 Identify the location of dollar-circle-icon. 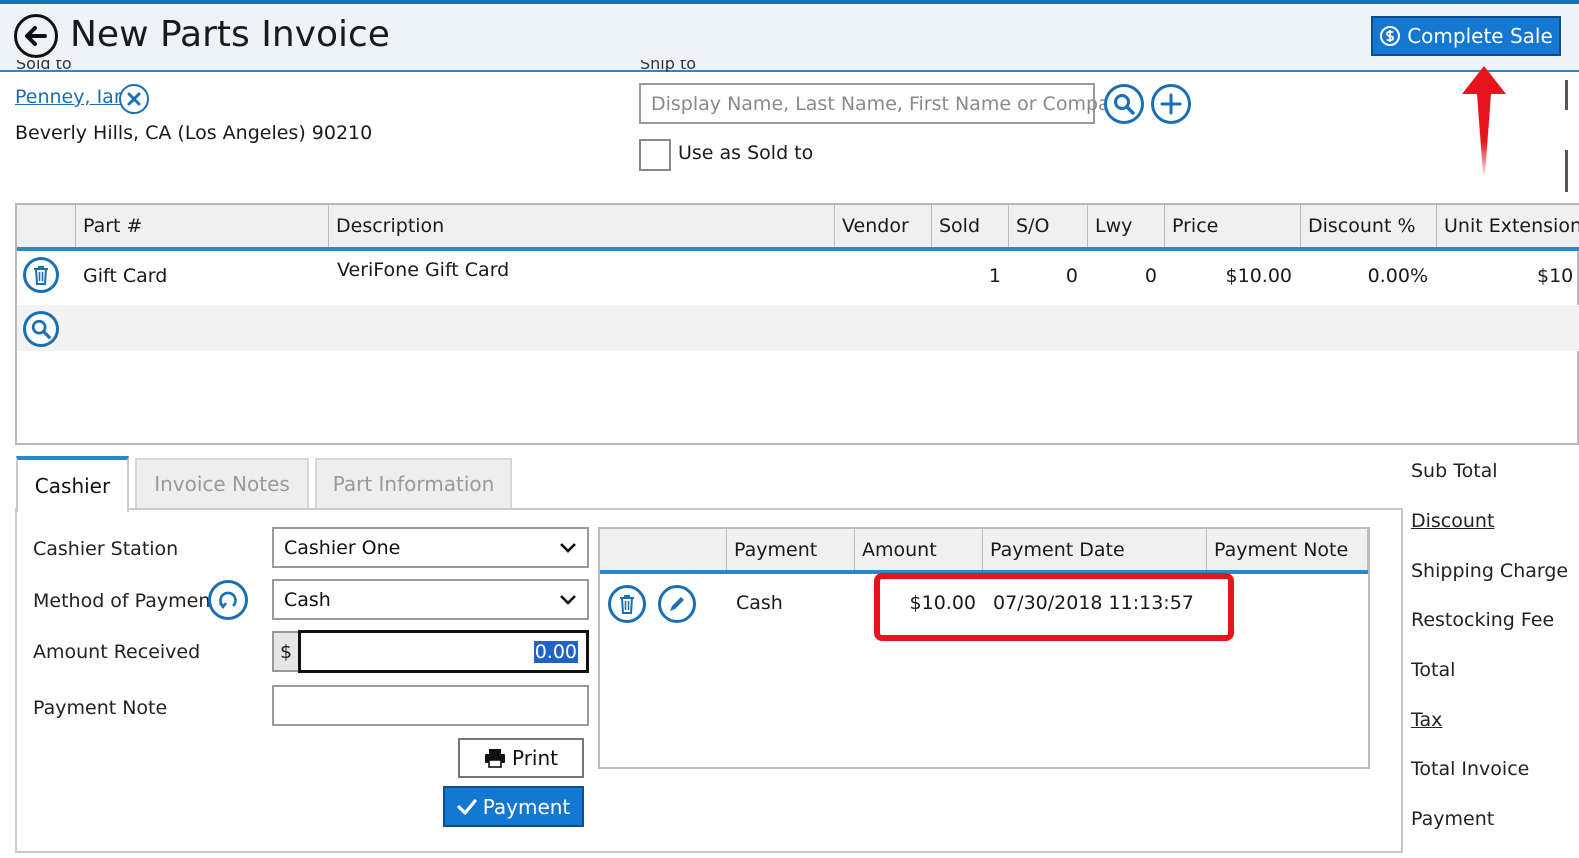
(1390, 36).